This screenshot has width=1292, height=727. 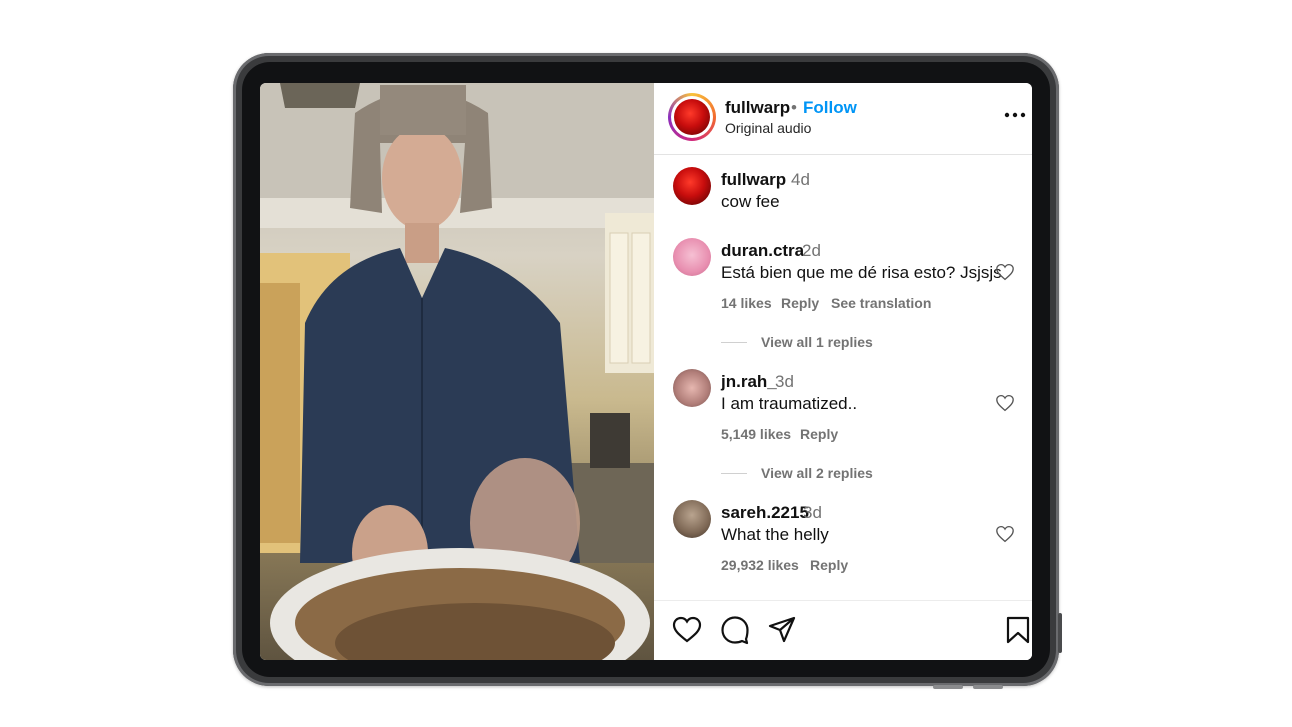 I want to click on post-header: fullwarp • Follow Original audio, so click(x=843, y=119).